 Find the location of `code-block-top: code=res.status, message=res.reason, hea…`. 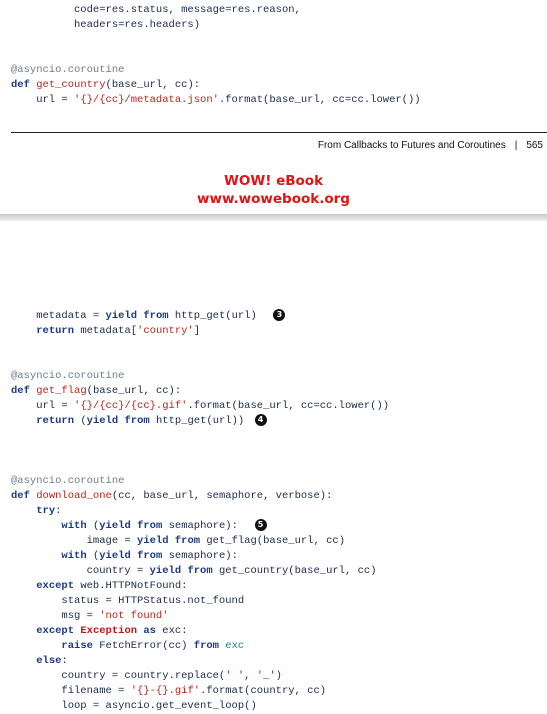

code-block-top: code=res.status, message=res.reason, hea… is located at coordinates (216, 55).